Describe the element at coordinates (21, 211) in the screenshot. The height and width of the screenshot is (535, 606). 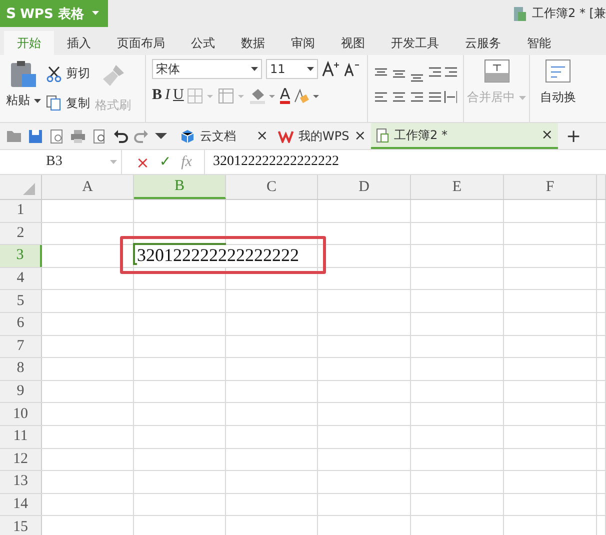
I see `row-header: 1` at that location.